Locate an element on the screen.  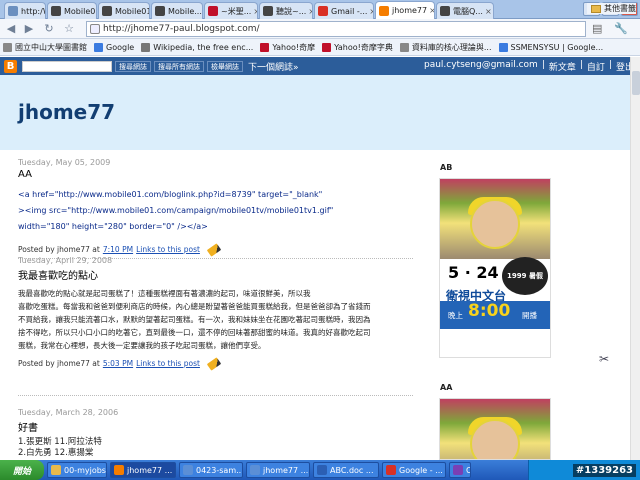
browser-tab: ~米聖...× is located at coordinates (231, 10).